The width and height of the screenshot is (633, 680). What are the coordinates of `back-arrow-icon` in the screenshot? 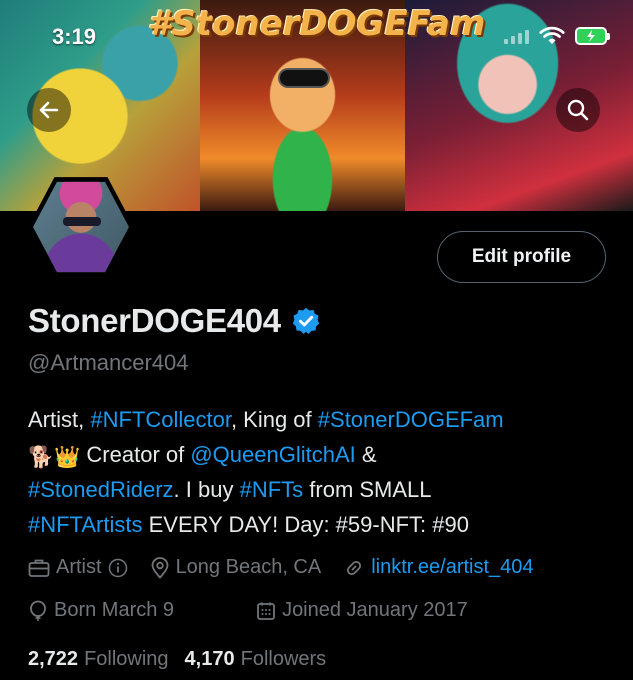 It's located at (49, 110).